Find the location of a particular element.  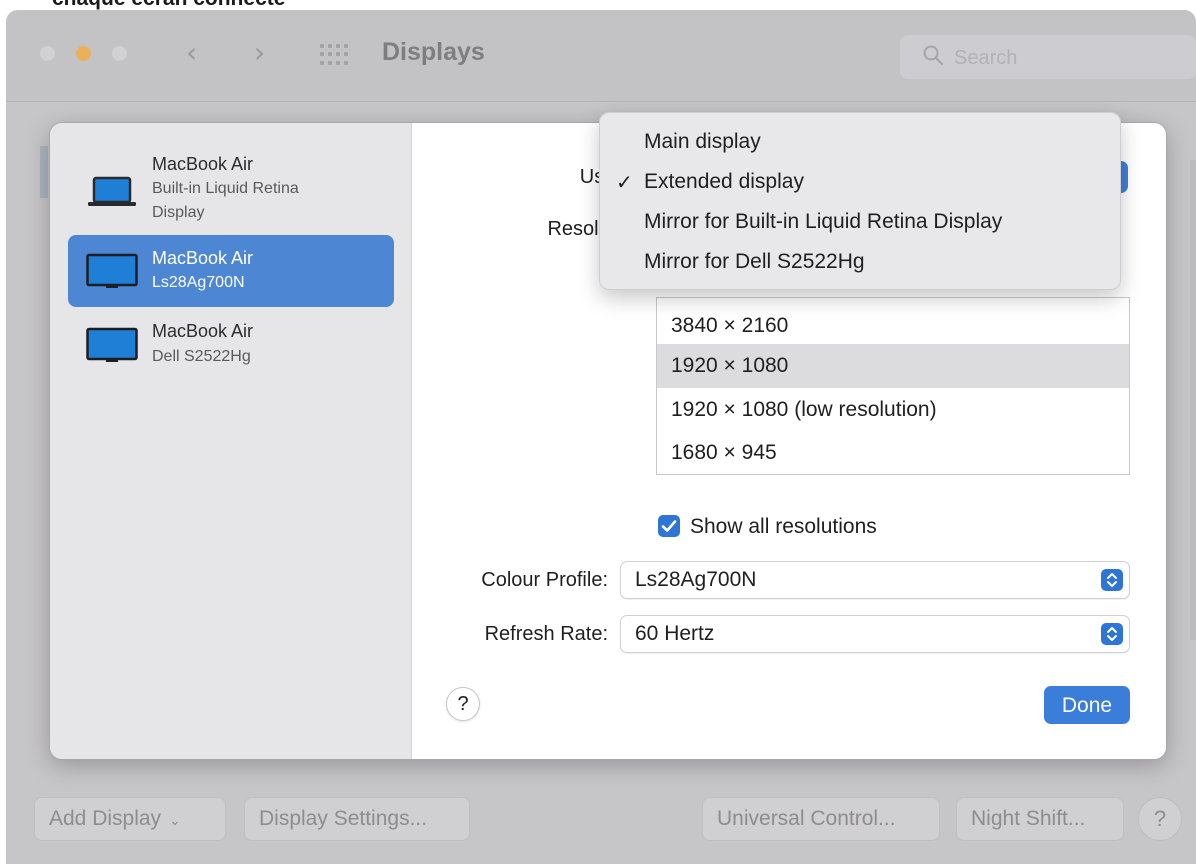

menu-item-mirror-dell: Mirror for Dell S2522Hg is located at coordinates (860, 262).